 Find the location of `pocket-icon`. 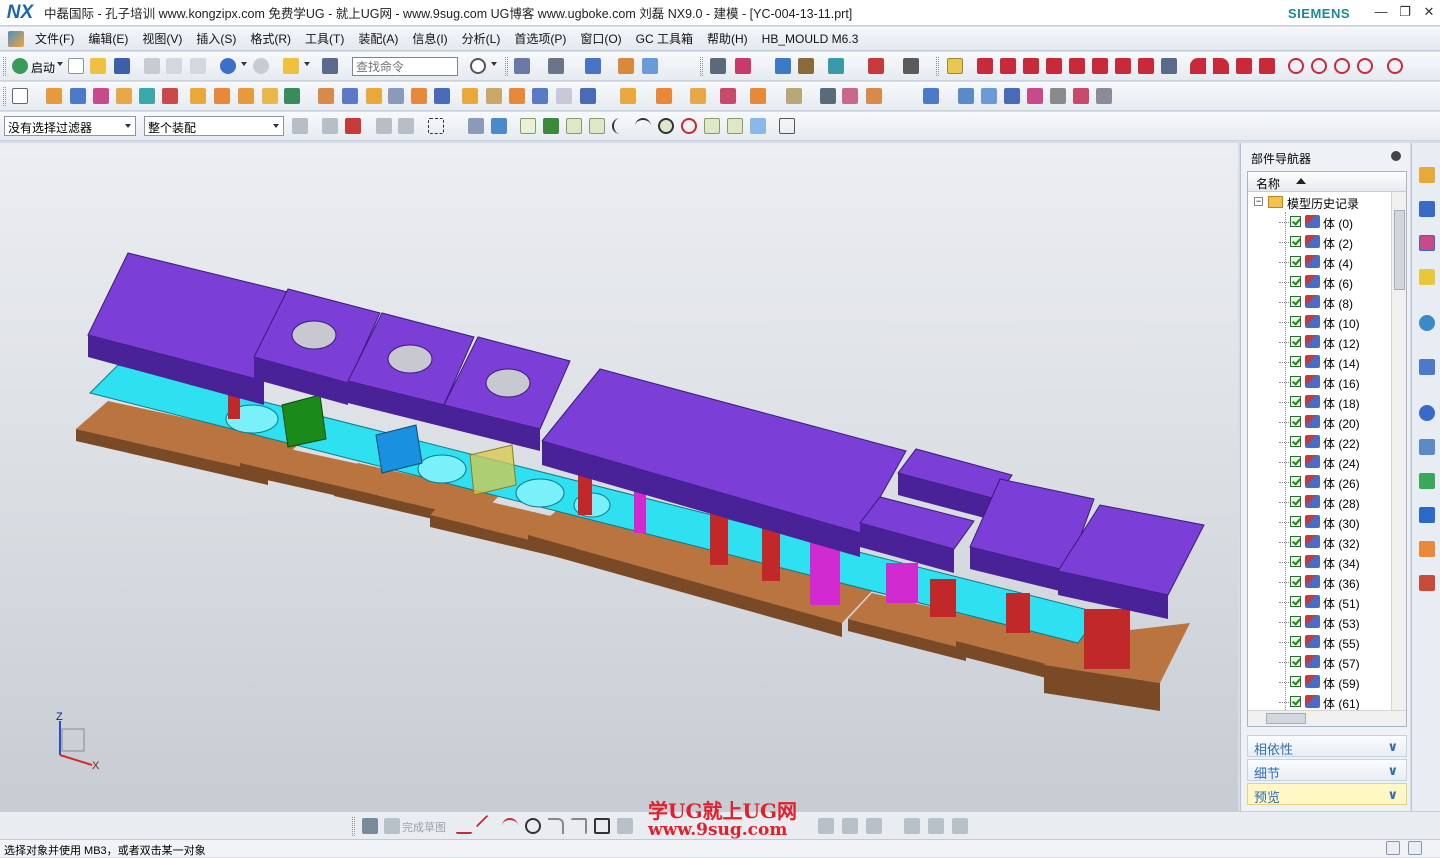

pocket-icon is located at coordinates (147, 96).